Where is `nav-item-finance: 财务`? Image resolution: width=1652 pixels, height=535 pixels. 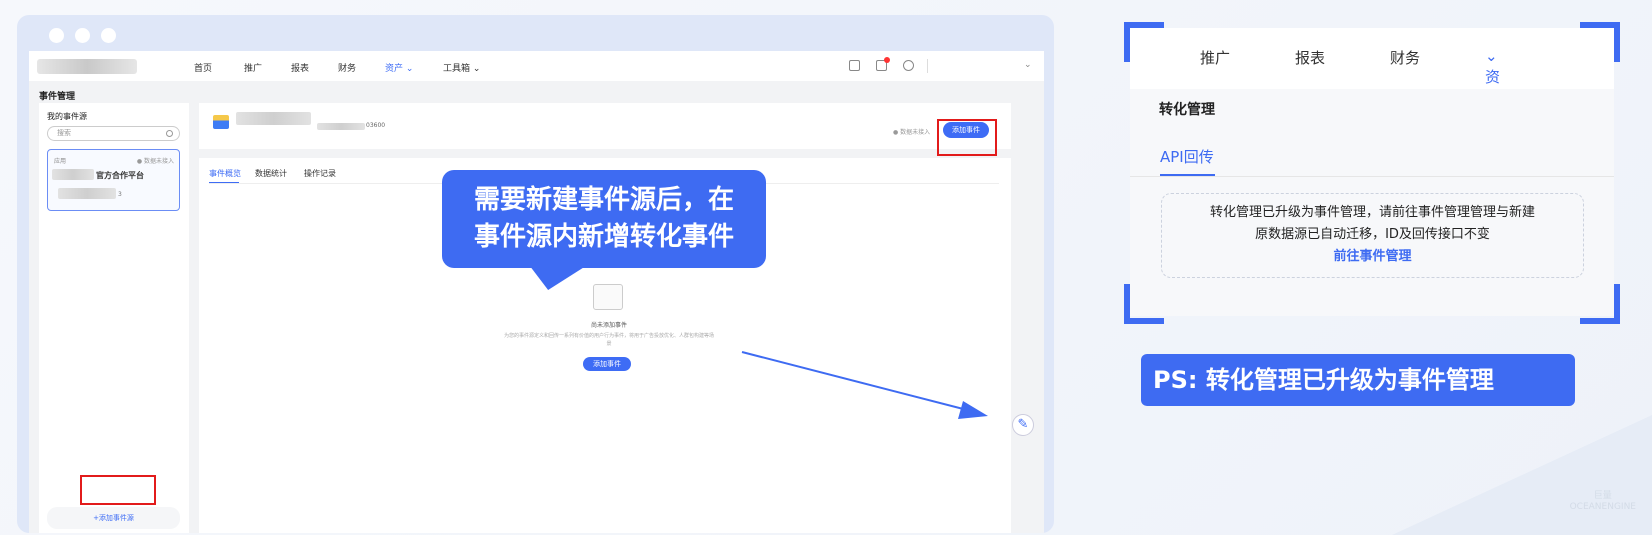
nav-item-finance: 财务 is located at coordinates (1405, 57).